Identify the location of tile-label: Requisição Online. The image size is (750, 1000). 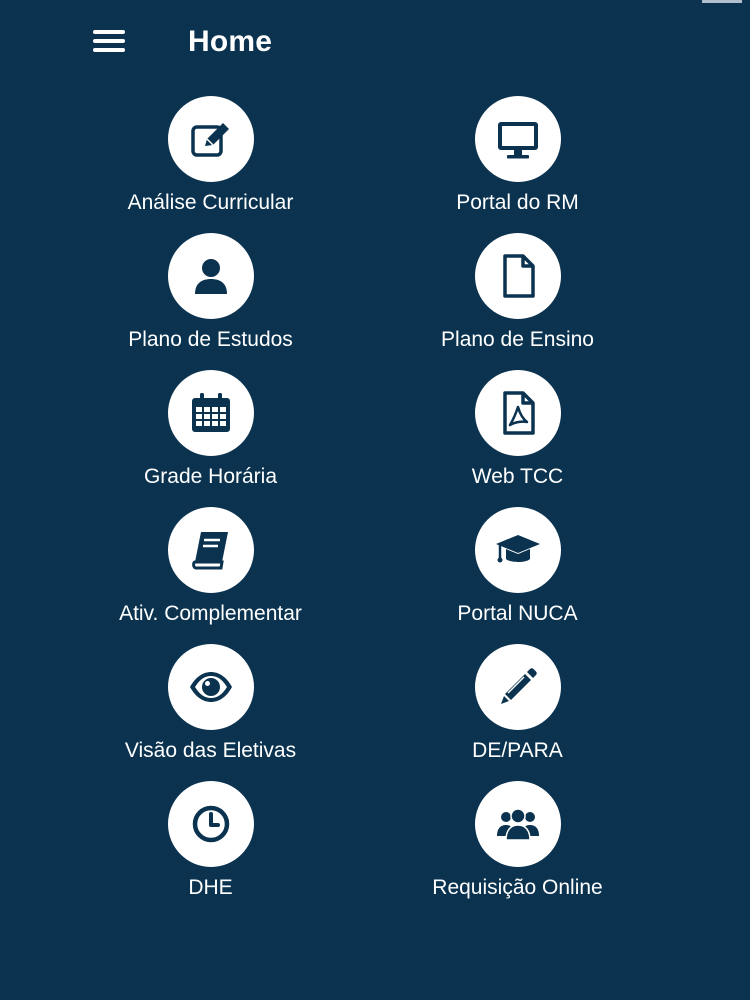
(517, 887).